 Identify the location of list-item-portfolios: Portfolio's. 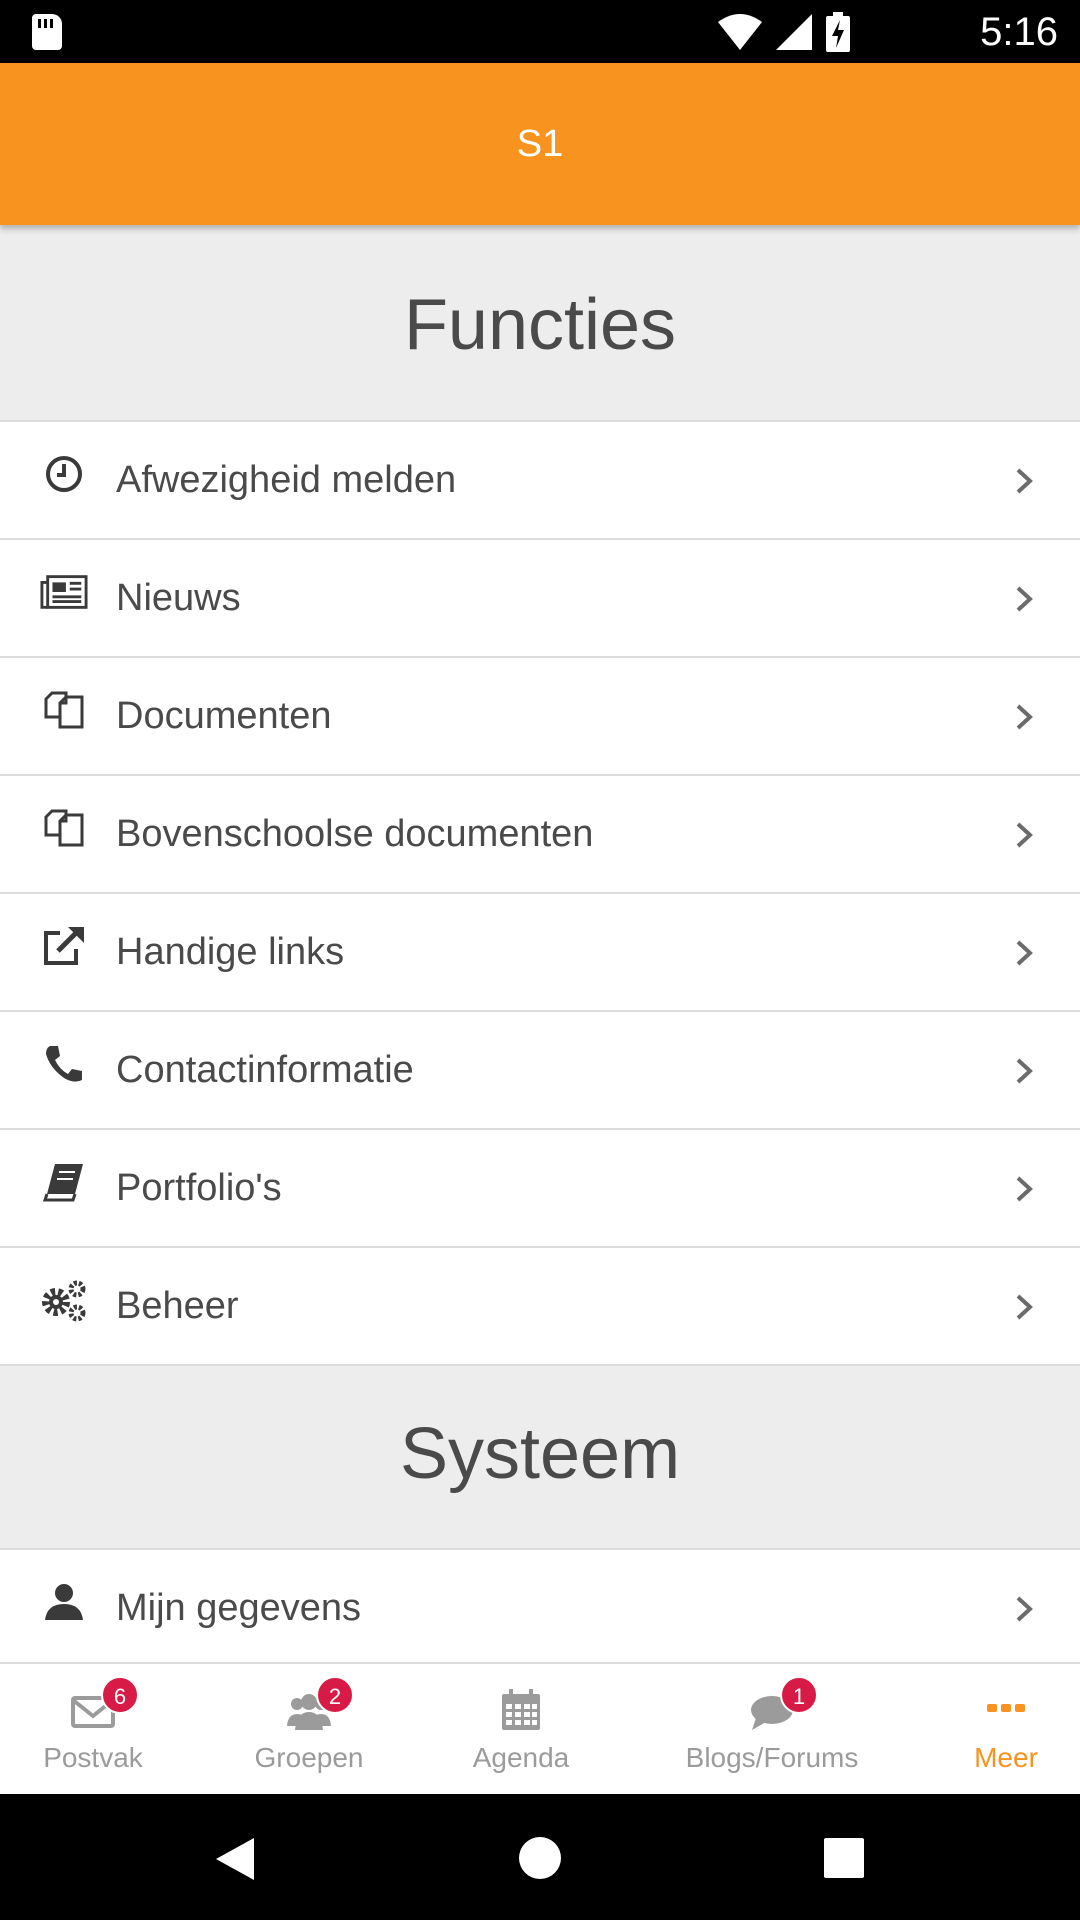
(540, 1189).